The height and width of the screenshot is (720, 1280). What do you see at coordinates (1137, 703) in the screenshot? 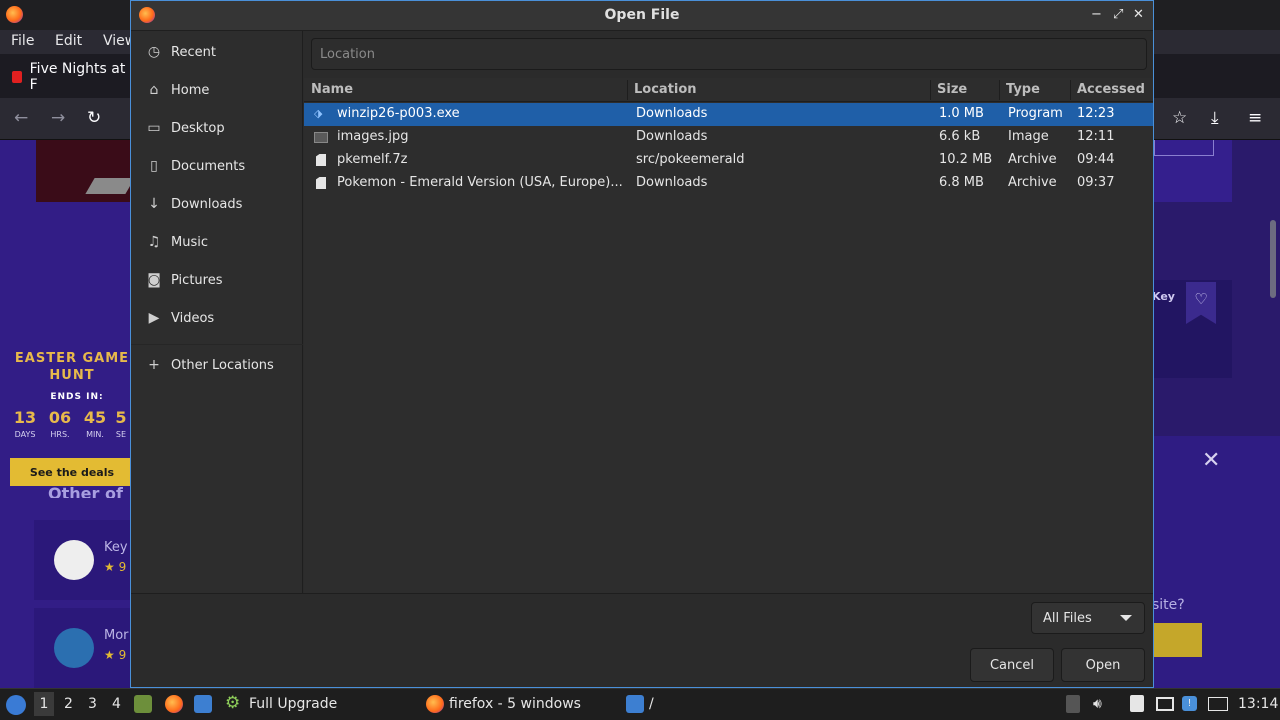
I see `clipboard-icon` at bounding box center [1137, 703].